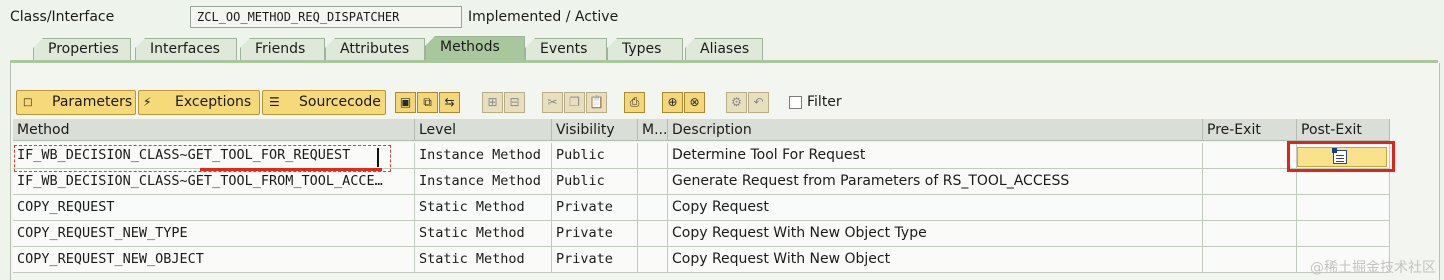  What do you see at coordinates (758, 102) in the screenshot?
I see `undo-icon: ↶` at bounding box center [758, 102].